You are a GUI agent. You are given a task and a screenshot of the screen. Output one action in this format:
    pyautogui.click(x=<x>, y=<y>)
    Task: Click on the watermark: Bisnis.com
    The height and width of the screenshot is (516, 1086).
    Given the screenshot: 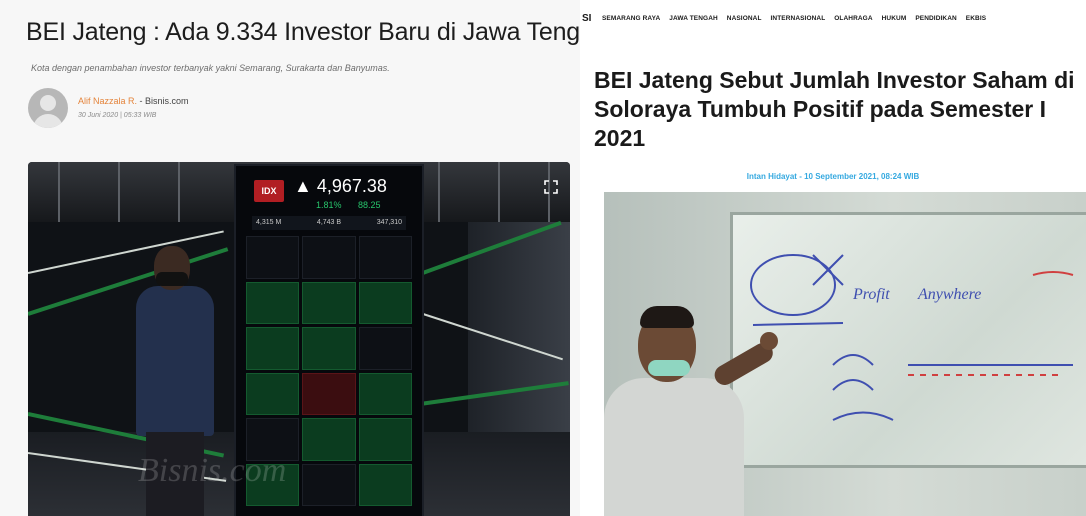 What is the action you would take?
    pyautogui.click(x=212, y=470)
    